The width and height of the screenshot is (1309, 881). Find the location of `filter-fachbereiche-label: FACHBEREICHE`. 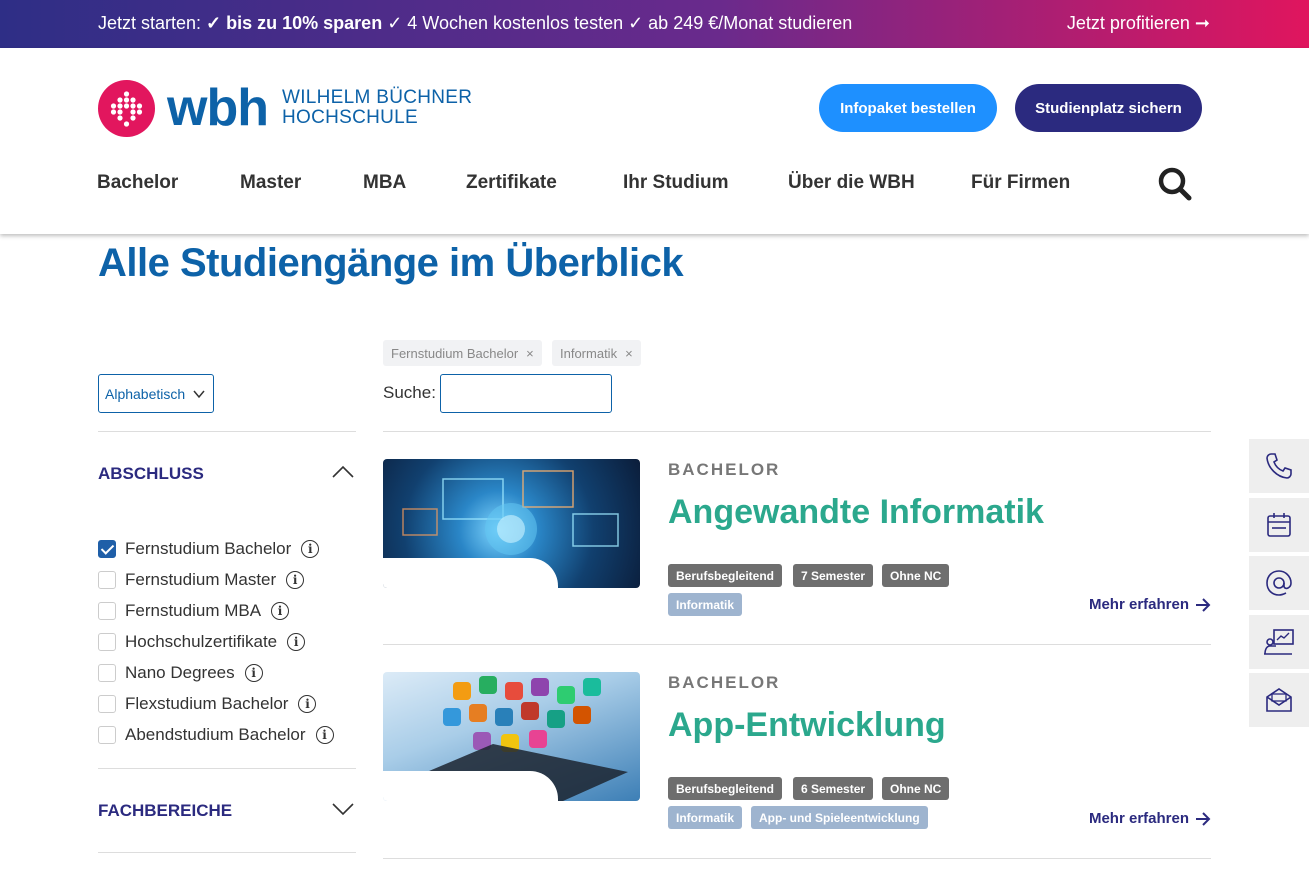

filter-fachbereiche-label: FACHBEREICHE is located at coordinates (165, 810).